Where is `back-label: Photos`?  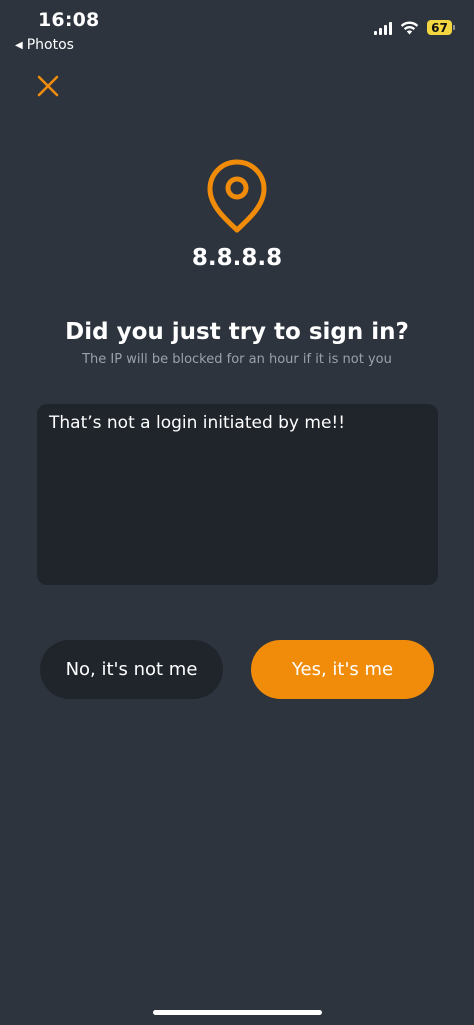 back-label: Photos is located at coordinates (50, 45).